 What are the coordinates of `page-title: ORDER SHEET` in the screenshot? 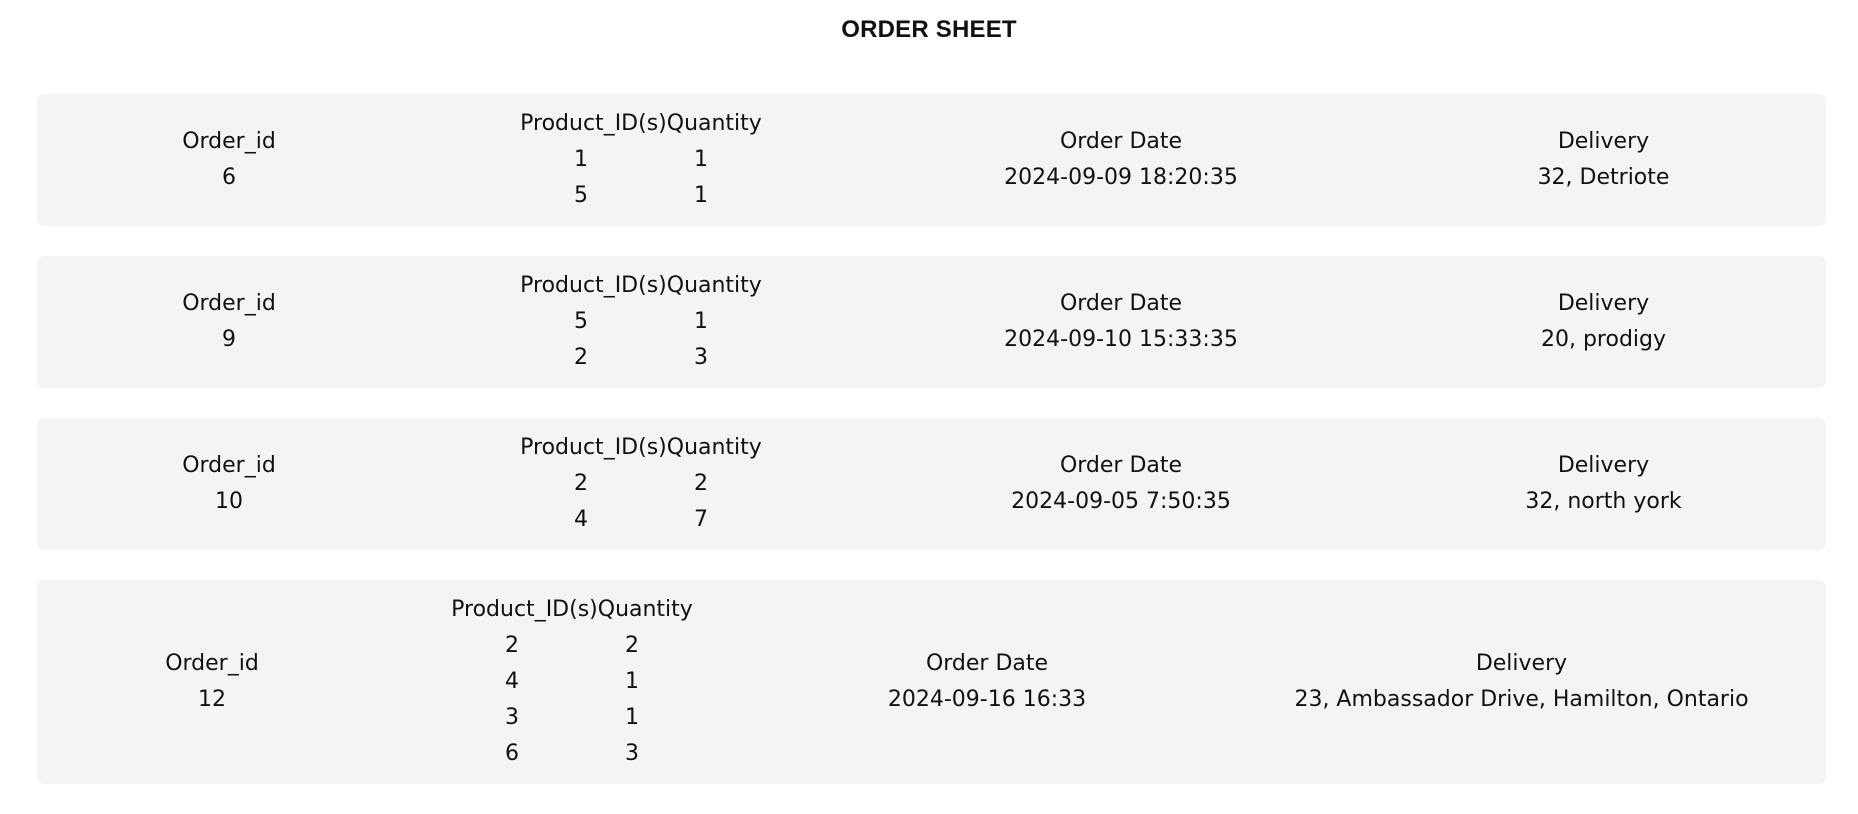 It's located at (929, 29).